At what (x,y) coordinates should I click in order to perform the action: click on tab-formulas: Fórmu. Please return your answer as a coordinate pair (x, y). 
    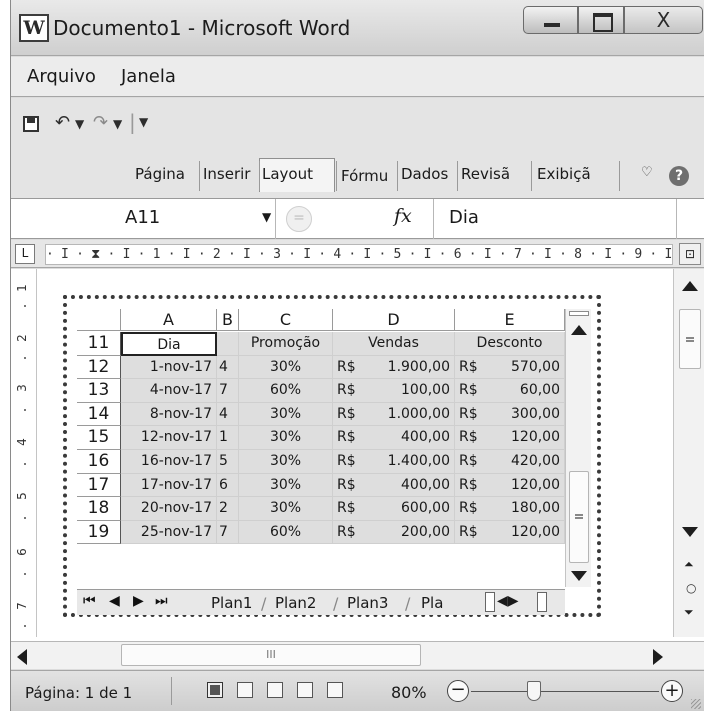
    Looking at the image, I should click on (366, 176).